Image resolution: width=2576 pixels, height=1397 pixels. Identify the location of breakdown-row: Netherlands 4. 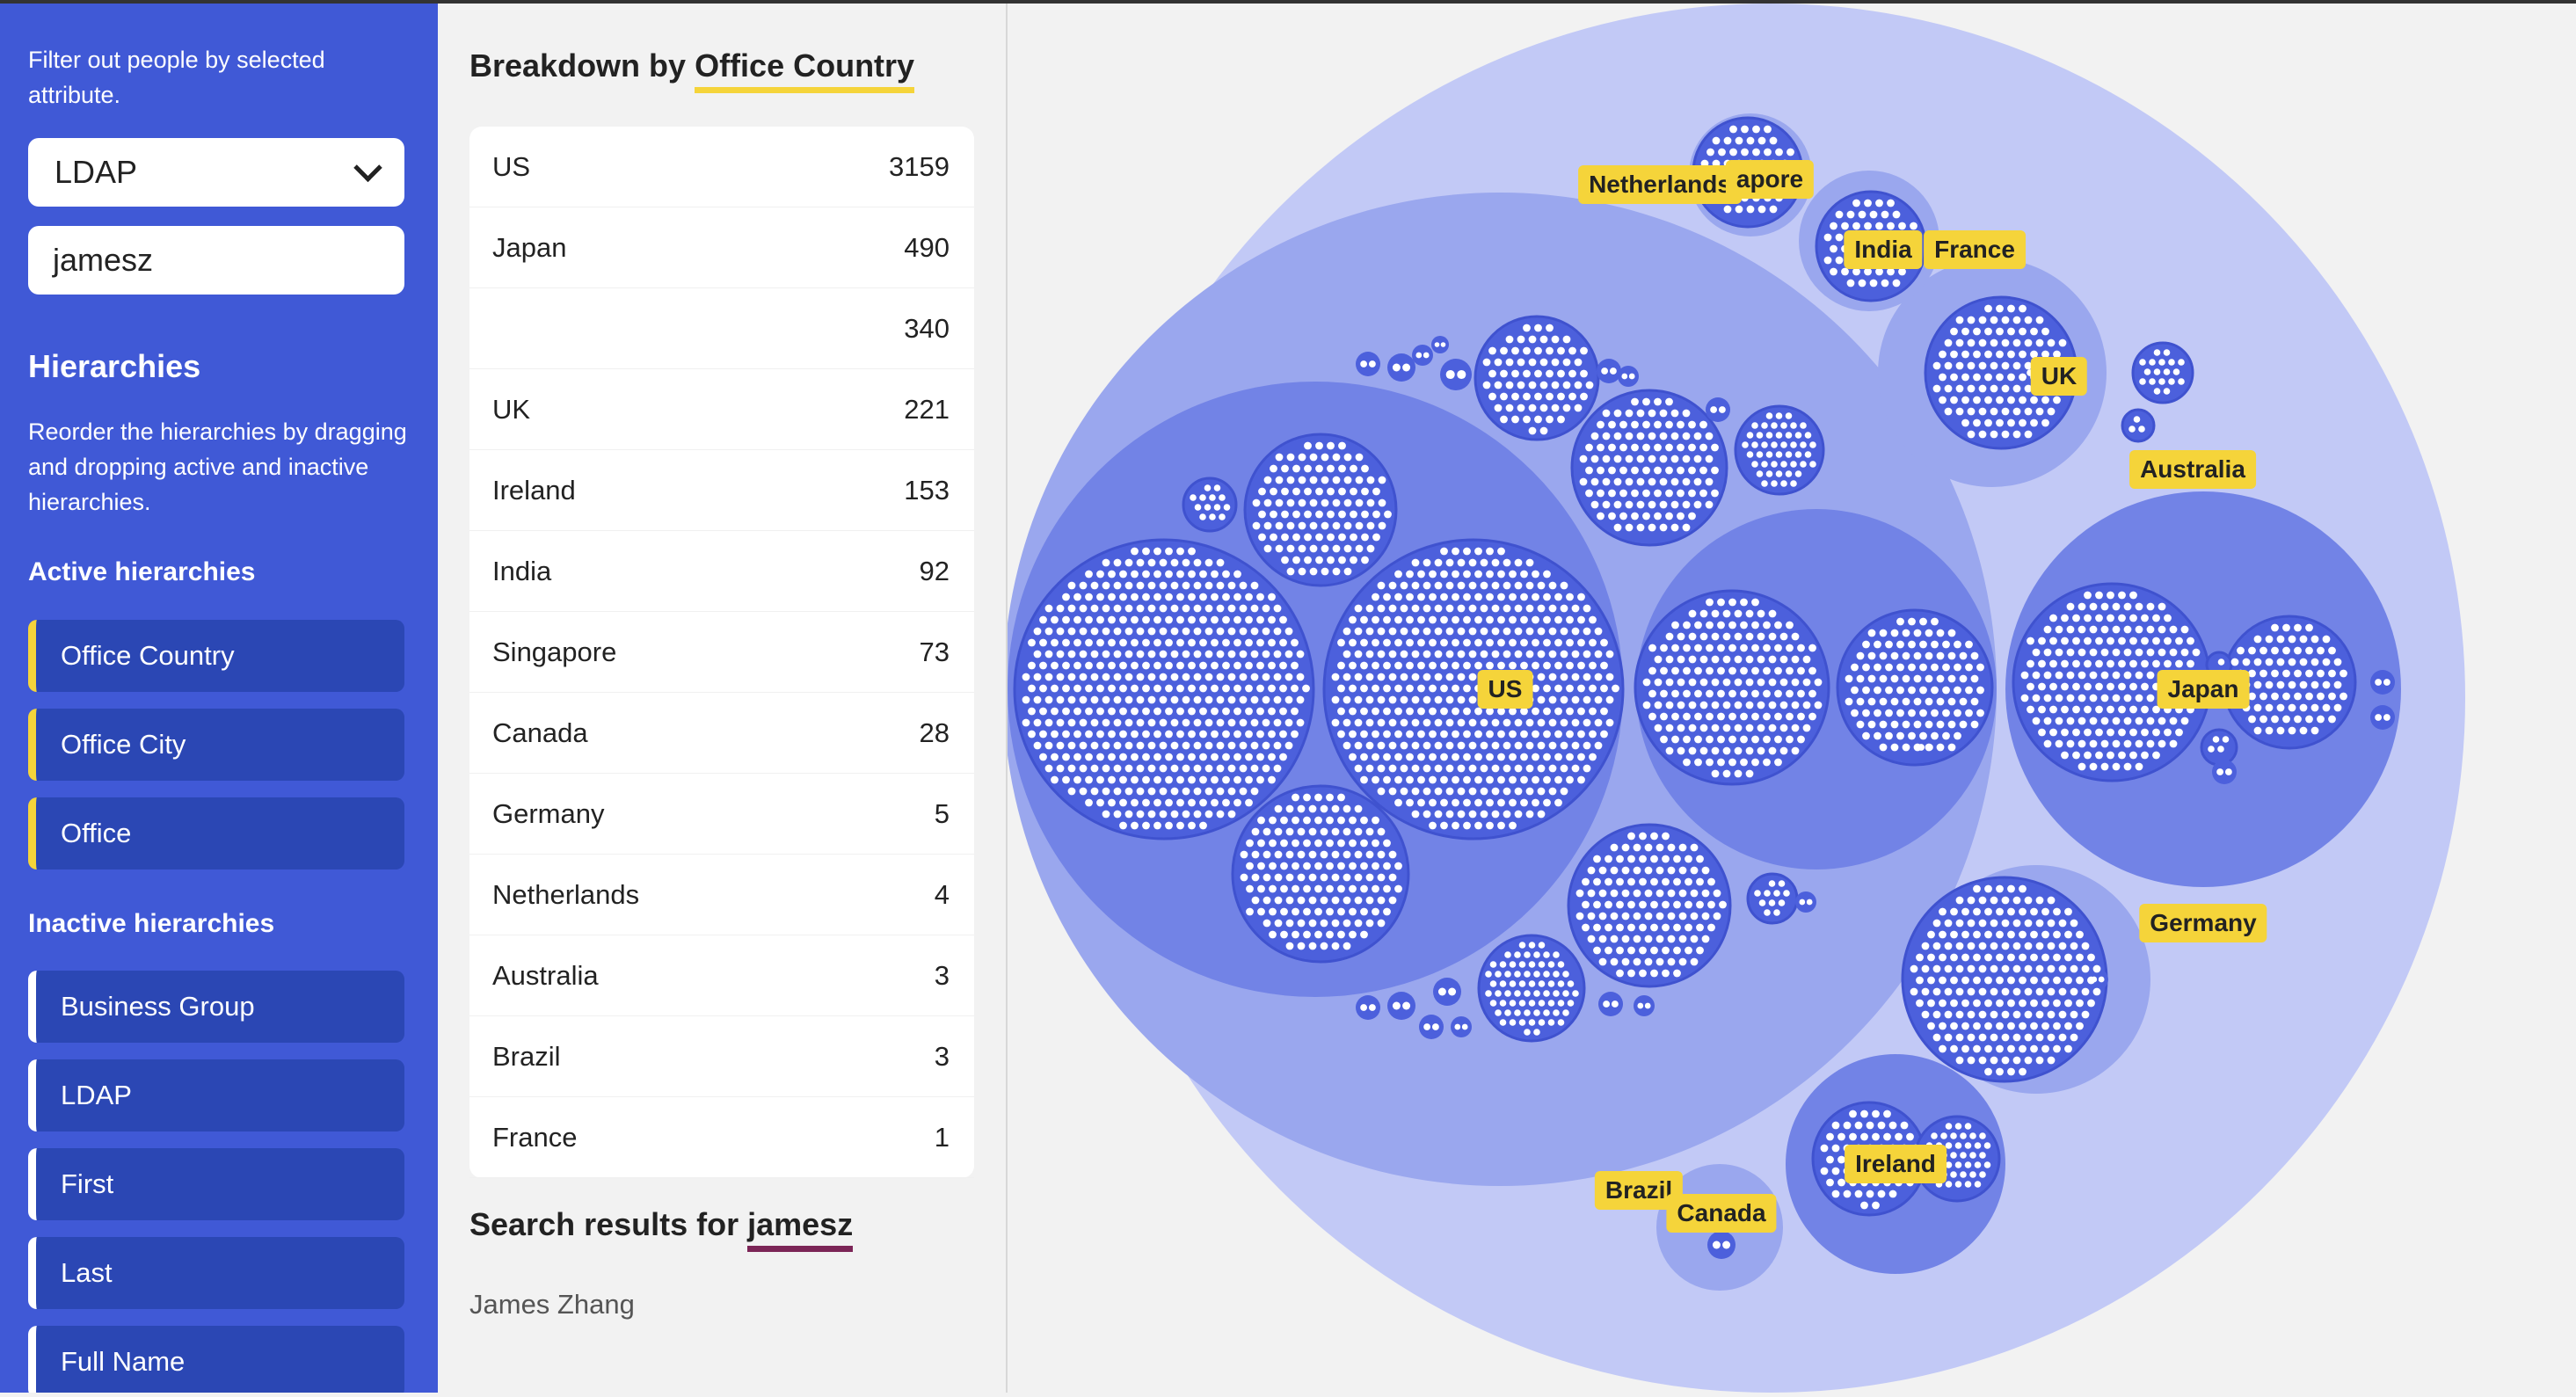
(721, 895).